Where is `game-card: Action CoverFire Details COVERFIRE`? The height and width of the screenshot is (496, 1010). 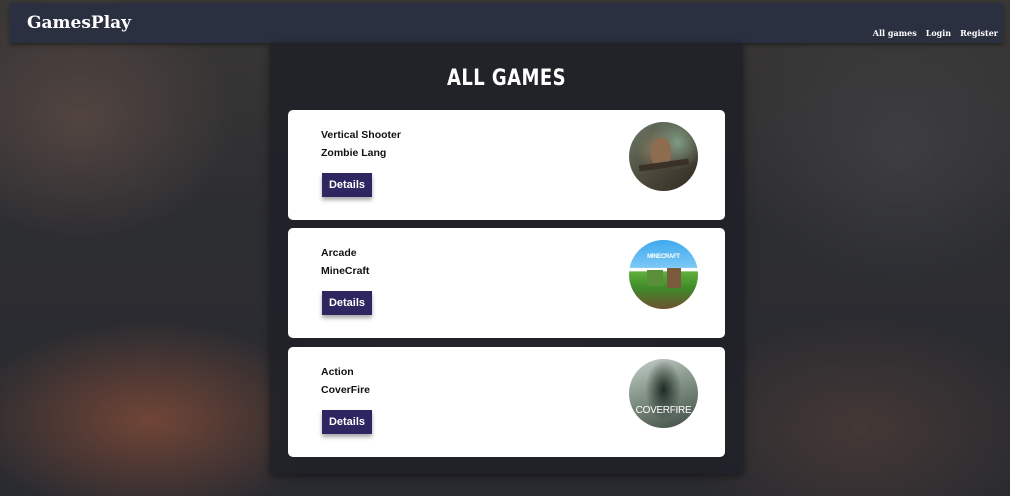 game-card: Action CoverFire Details COVERFIRE is located at coordinates (506, 402).